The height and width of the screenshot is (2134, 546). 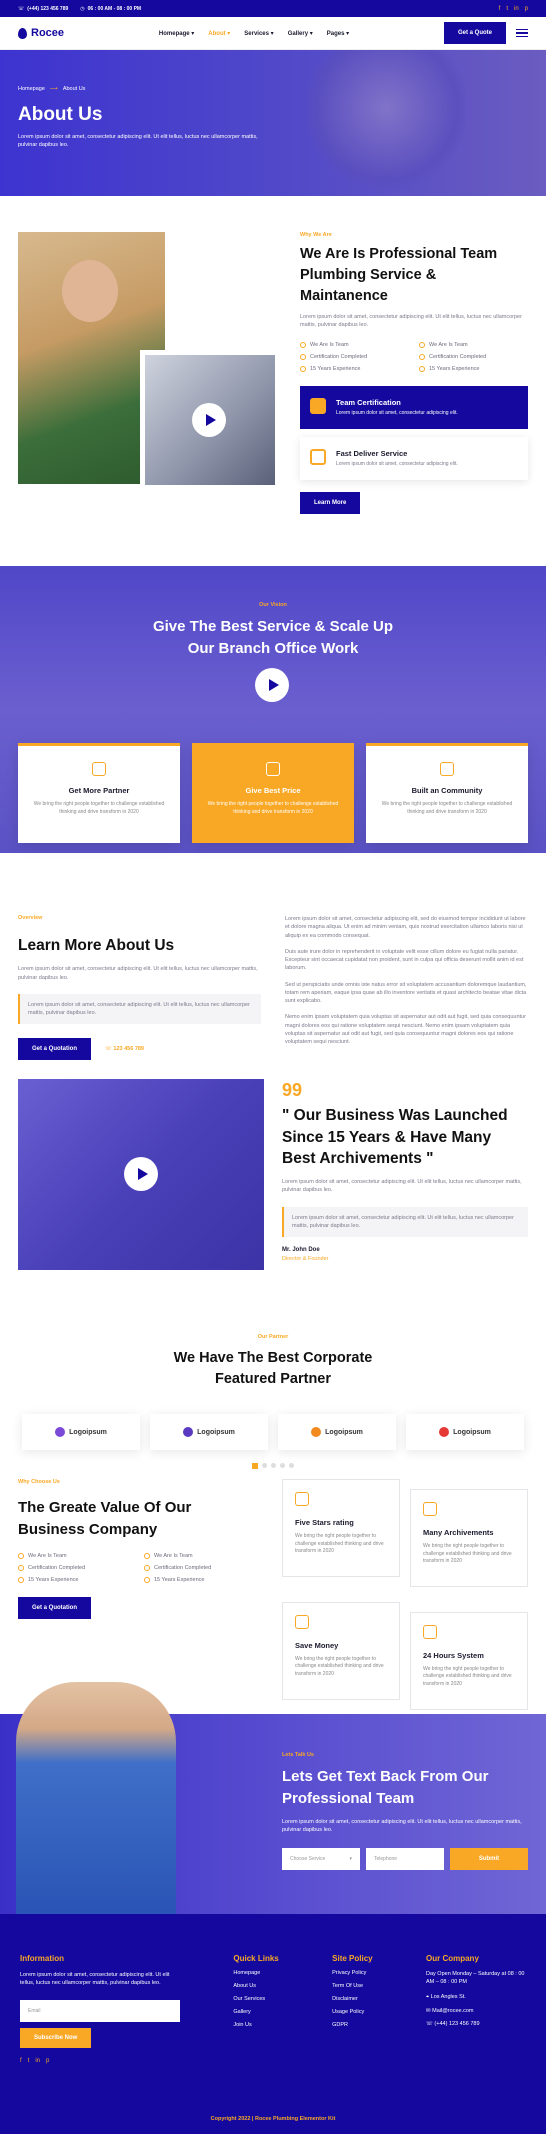 I want to click on nav-item-homepage: Homepage ▾, so click(x=176, y=33).